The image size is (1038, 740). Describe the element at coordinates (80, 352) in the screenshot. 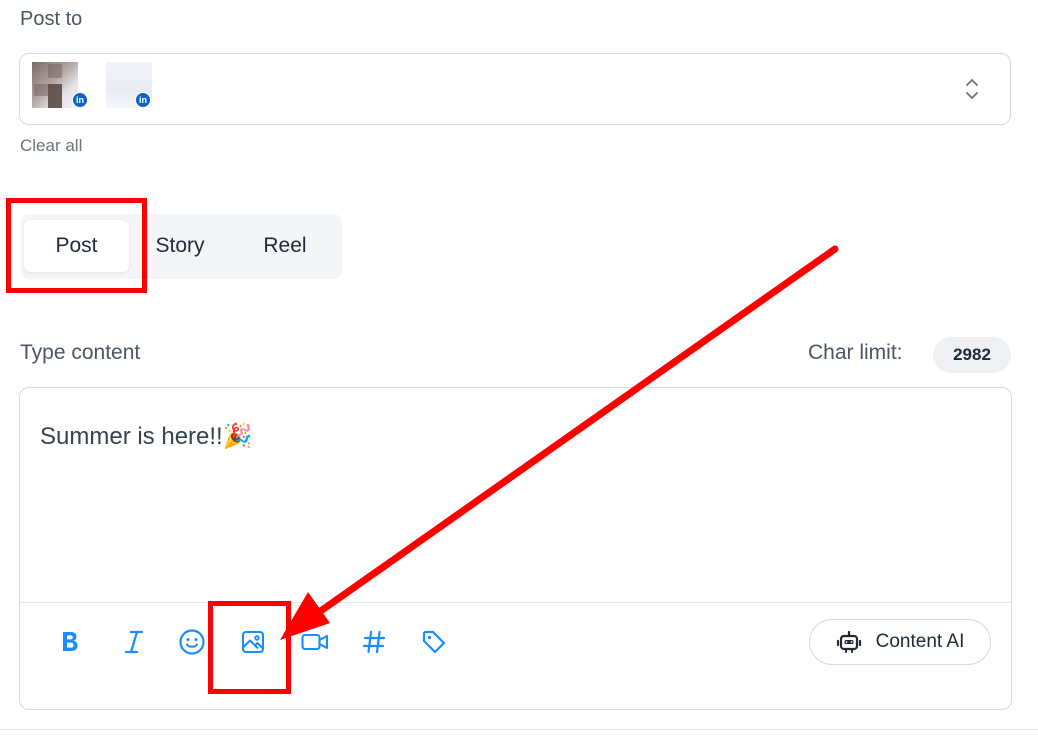

I see `type-content-label: Type content` at that location.